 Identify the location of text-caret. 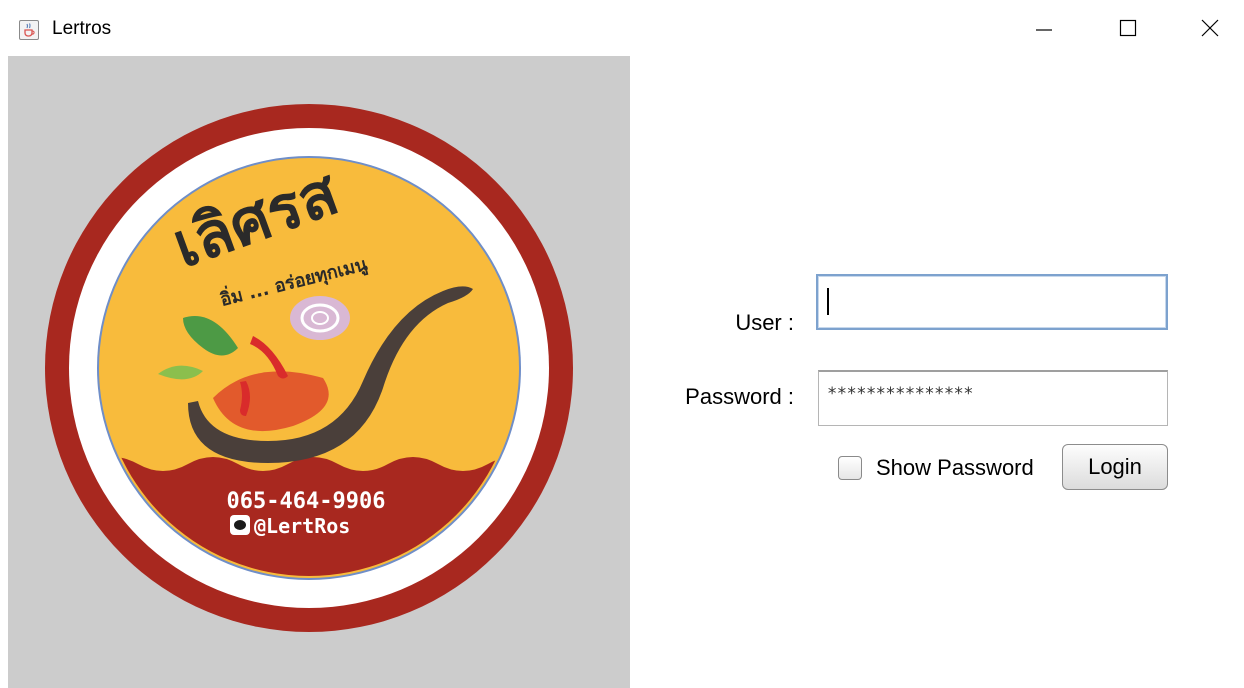
(828, 301).